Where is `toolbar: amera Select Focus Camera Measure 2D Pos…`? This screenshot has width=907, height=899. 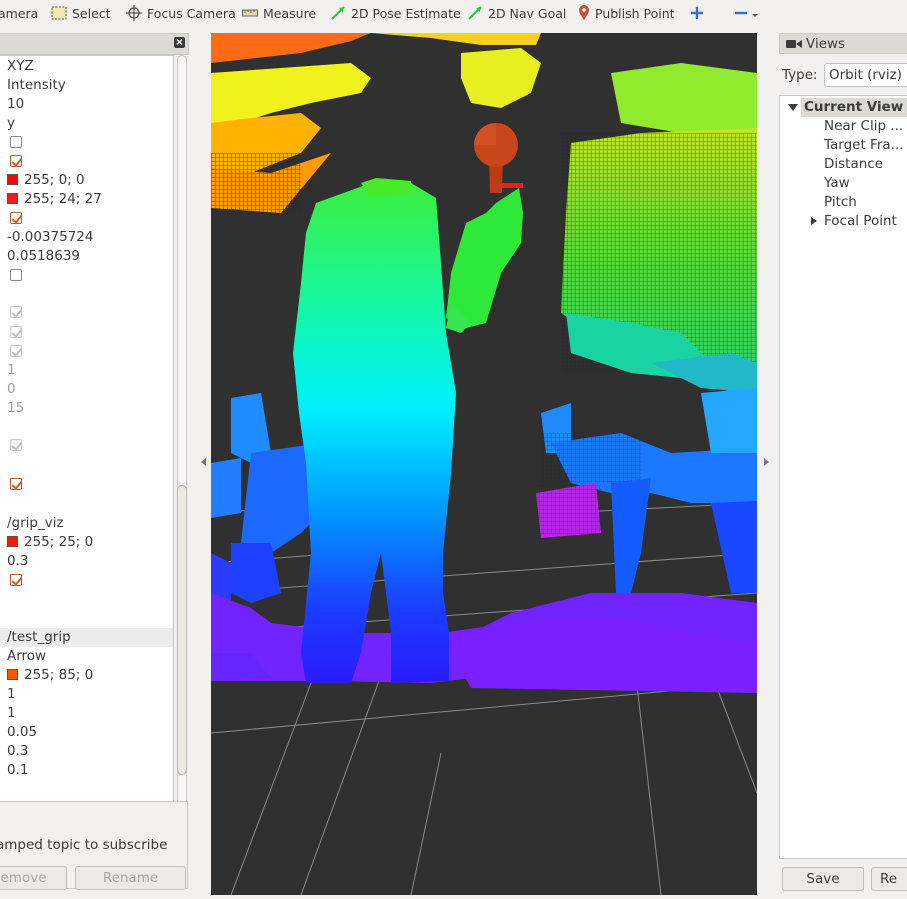
toolbar: amera Select Focus Camera Measure 2D Pos… is located at coordinates (453, 14).